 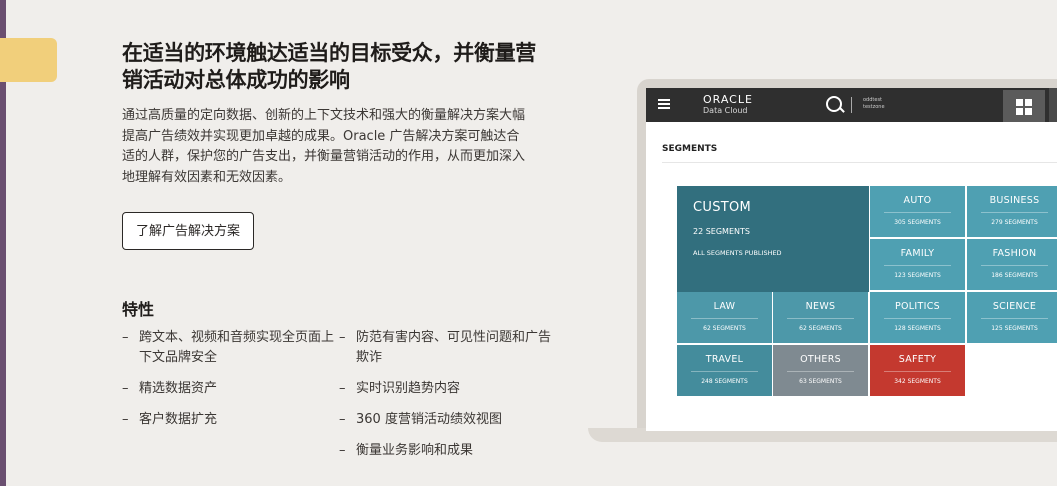 I want to click on segment-tile-safety: SAFETY 342 SEGMENTS, so click(x=918, y=371).